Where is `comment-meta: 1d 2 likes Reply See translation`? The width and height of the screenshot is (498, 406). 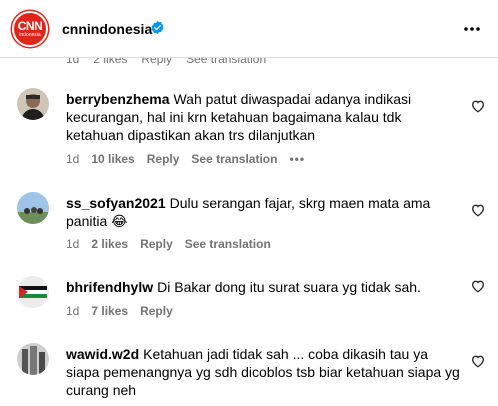 comment-meta: 1d 2 likes Reply See translation is located at coordinates (174, 244).